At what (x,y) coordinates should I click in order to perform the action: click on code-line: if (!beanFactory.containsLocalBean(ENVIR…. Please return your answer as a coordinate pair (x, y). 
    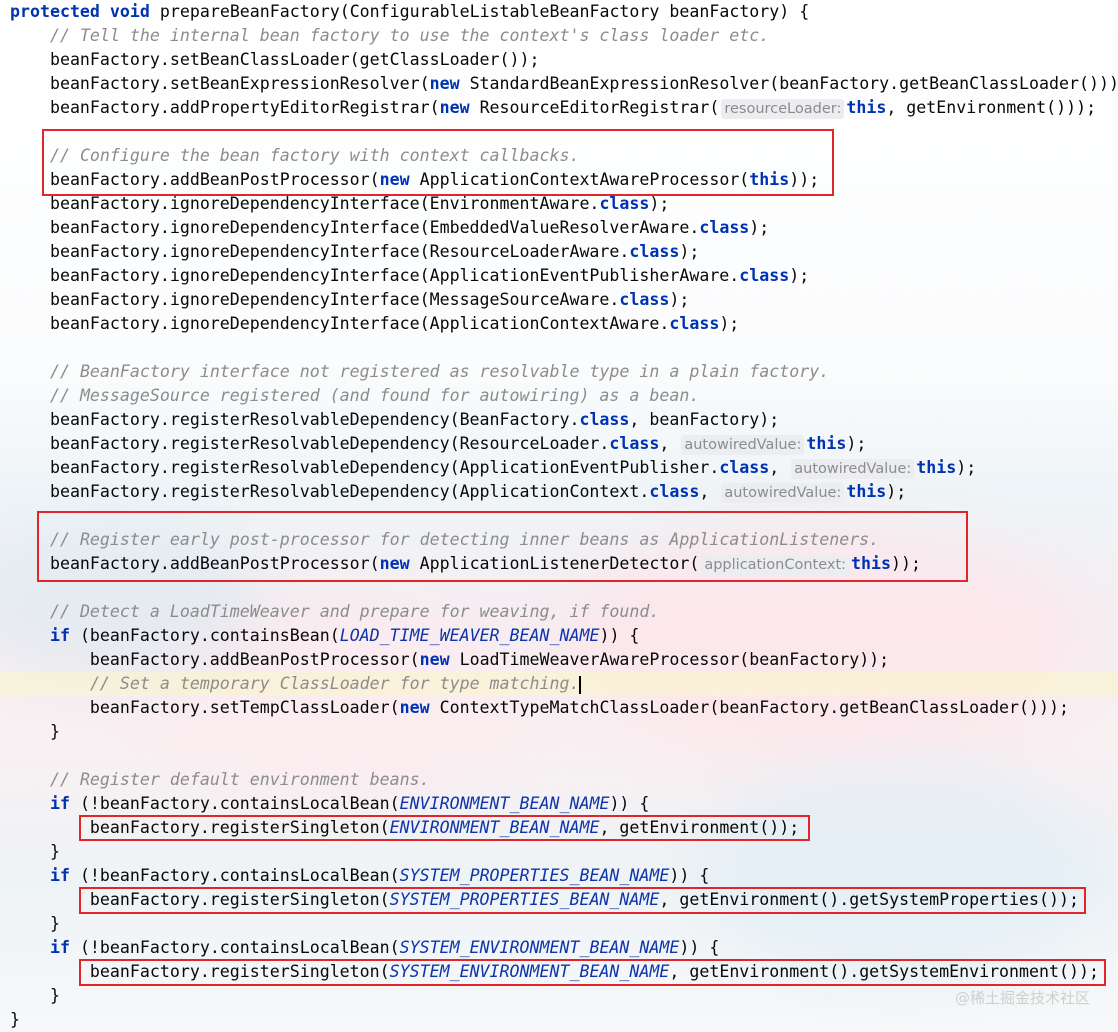
    Looking at the image, I should click on (324, 804).